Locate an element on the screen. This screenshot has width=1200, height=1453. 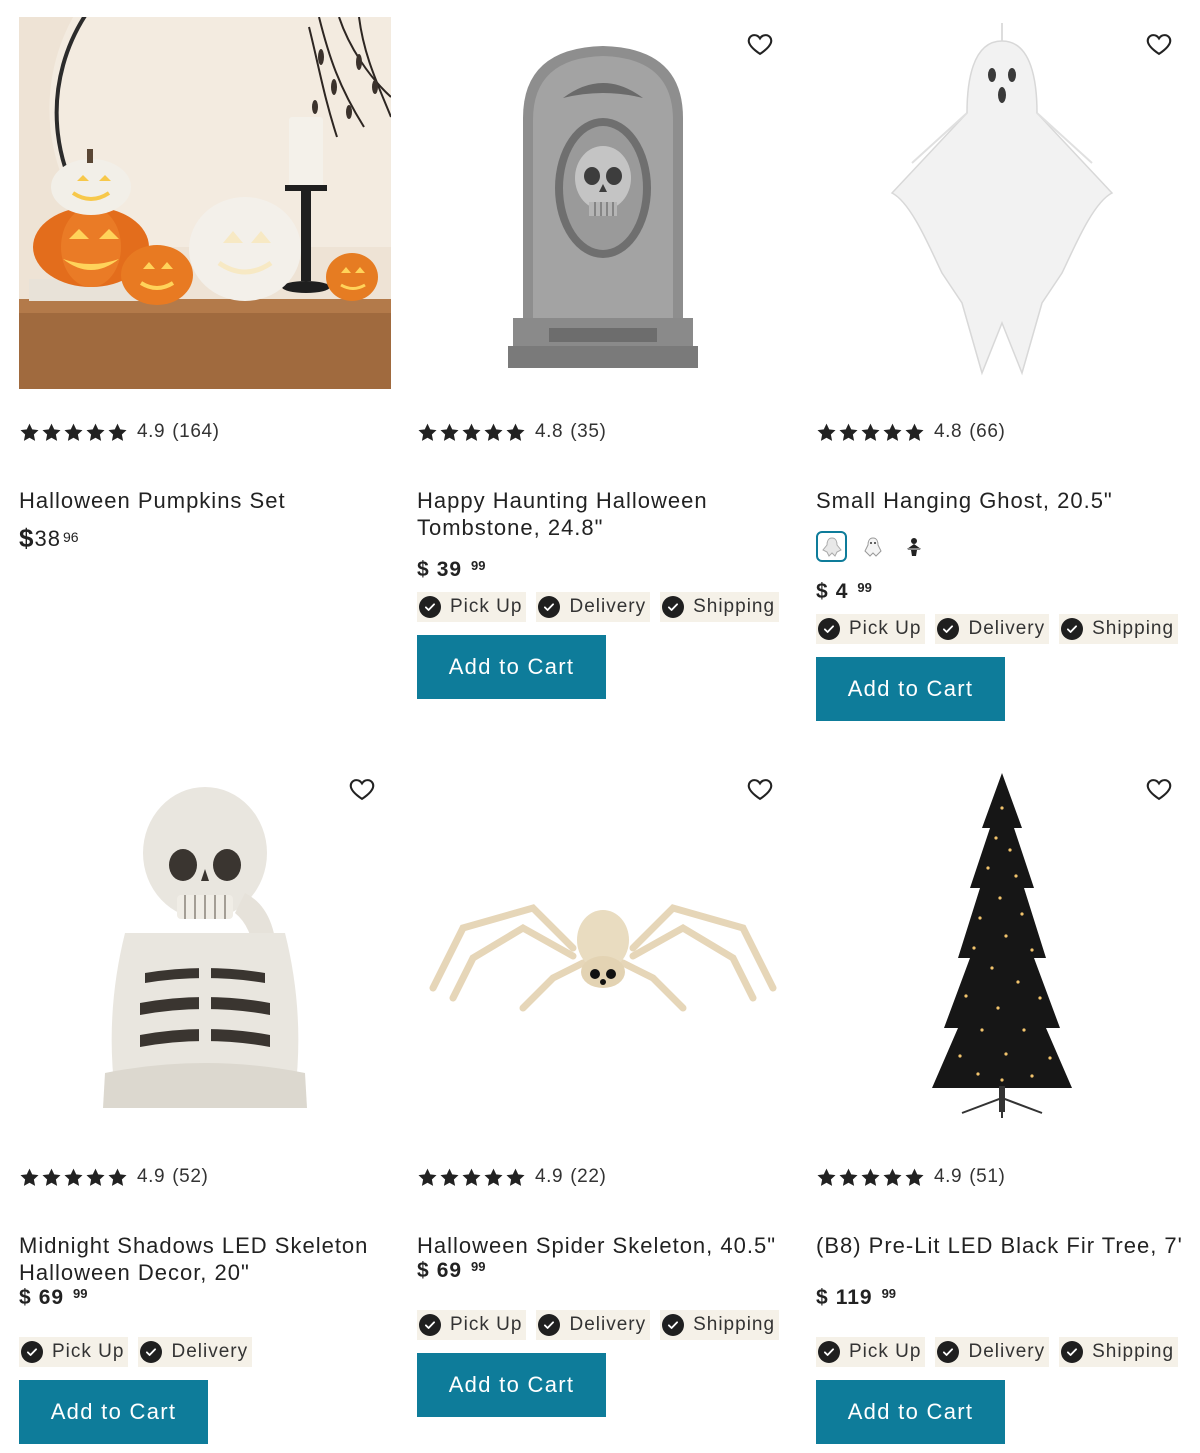
review-count: (22) is located at coordinates (588, 1177).